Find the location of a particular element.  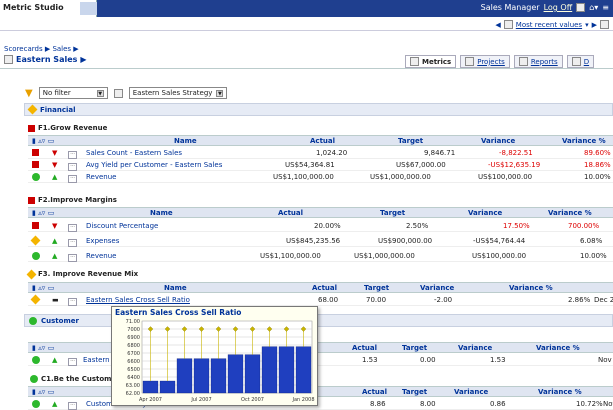

metric-date: Nov is located at coordinates (608, 404).